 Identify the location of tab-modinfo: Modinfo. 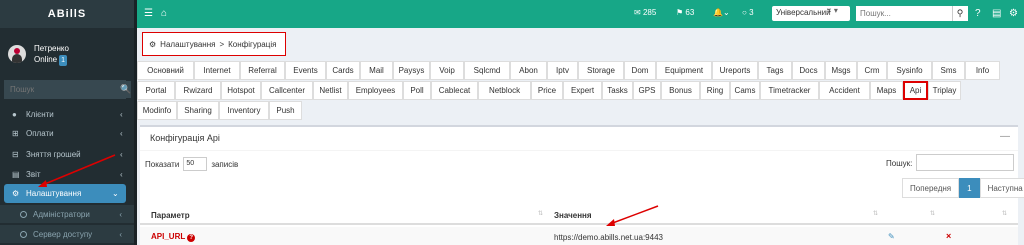
(157, 110).